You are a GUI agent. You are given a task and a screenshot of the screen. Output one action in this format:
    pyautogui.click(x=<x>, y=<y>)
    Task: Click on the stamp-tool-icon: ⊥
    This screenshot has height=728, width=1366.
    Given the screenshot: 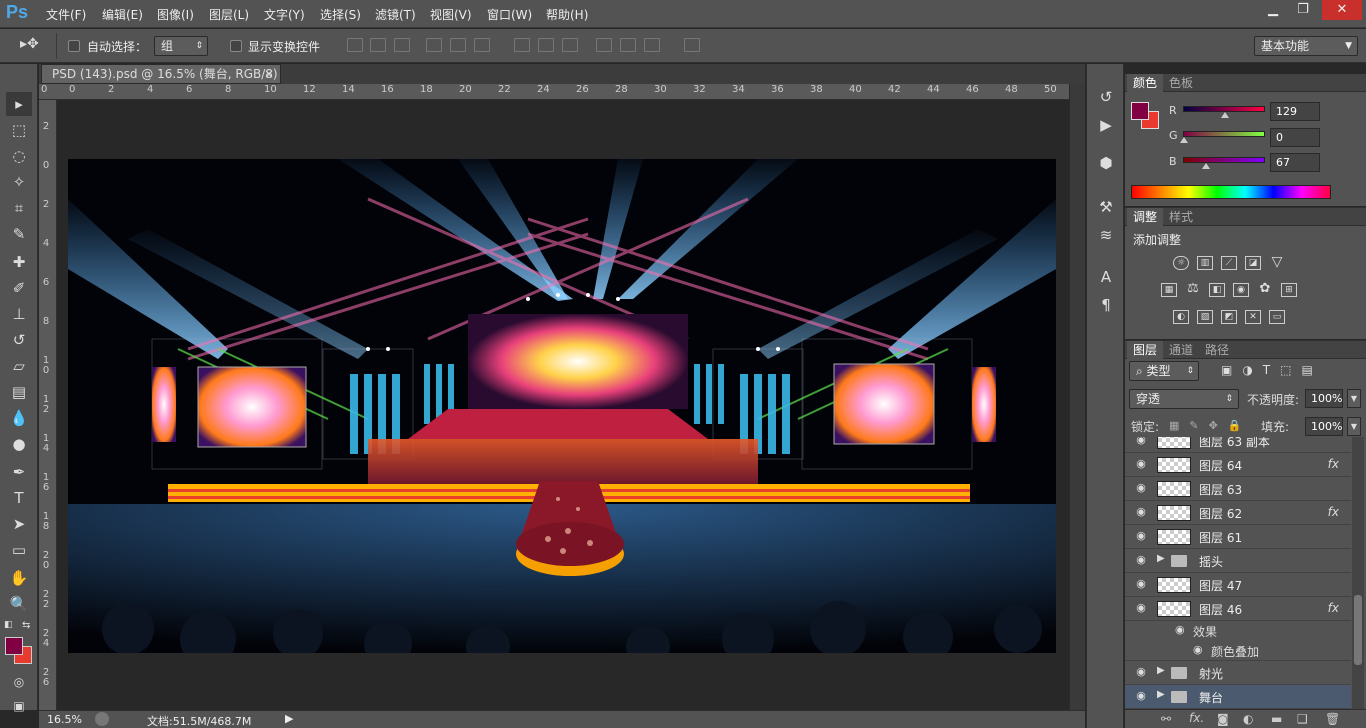 What is the action you would take?
    pyautogui.click(x=19, y=314)
    